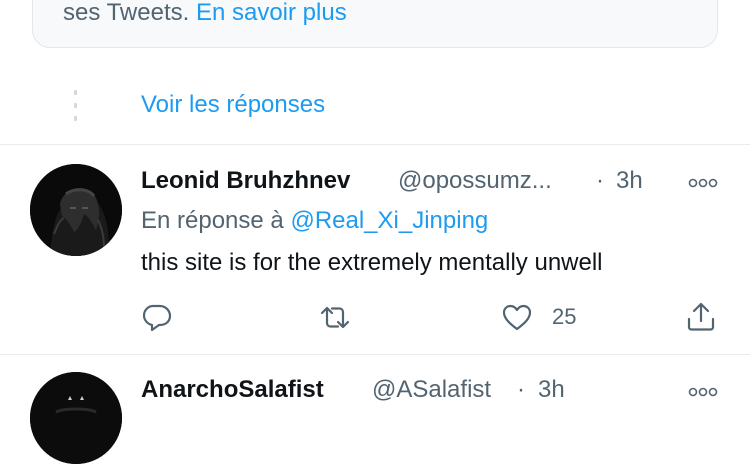 This screenshot has width=750, height=464. What do you see at coordinates (245, 180) in the screenshot?
I see `tweet-author-name: Leonid Bruhzhnev` at bounding box center [245, 180].